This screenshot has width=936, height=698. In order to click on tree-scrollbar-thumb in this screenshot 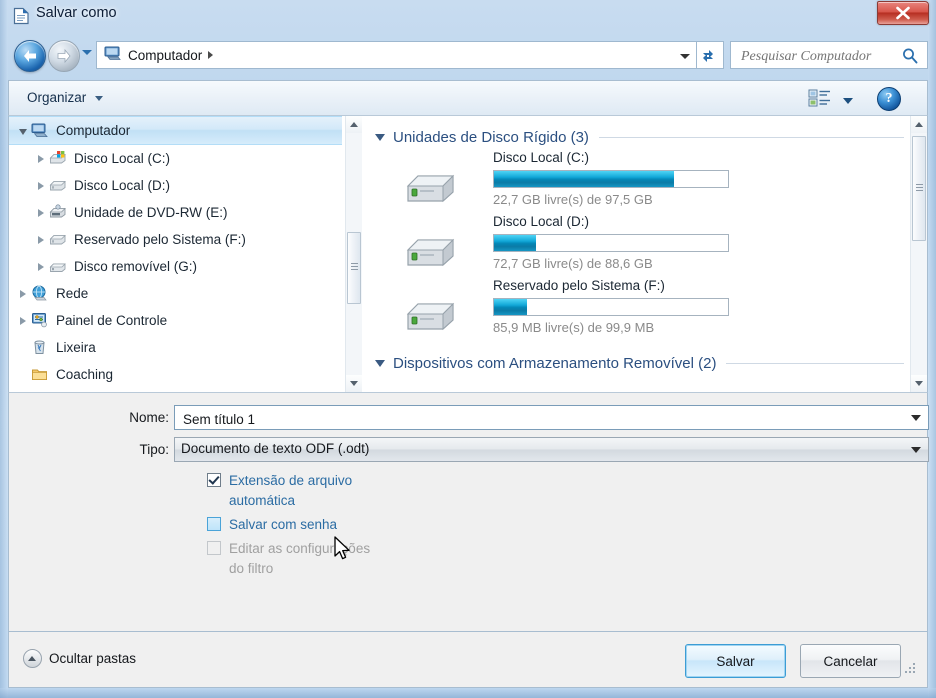, I will do `click(354, 268)`.